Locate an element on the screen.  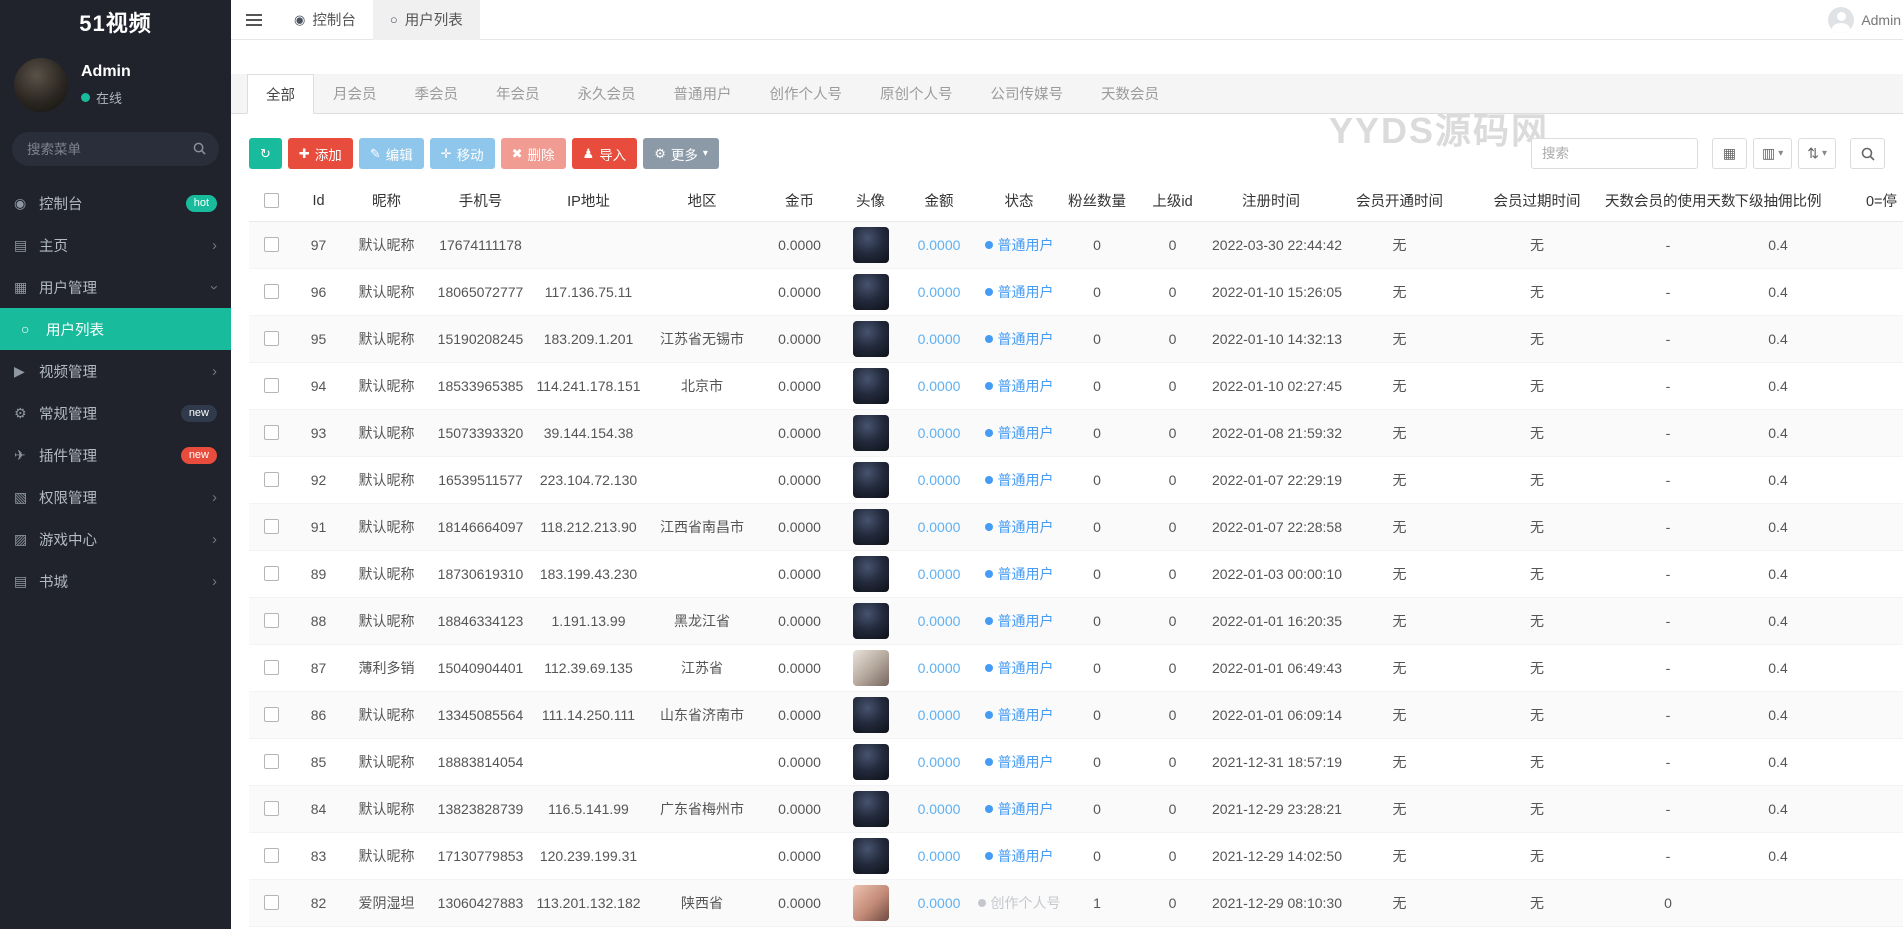
select-all-checkbox is located at coordinates (271, 201).